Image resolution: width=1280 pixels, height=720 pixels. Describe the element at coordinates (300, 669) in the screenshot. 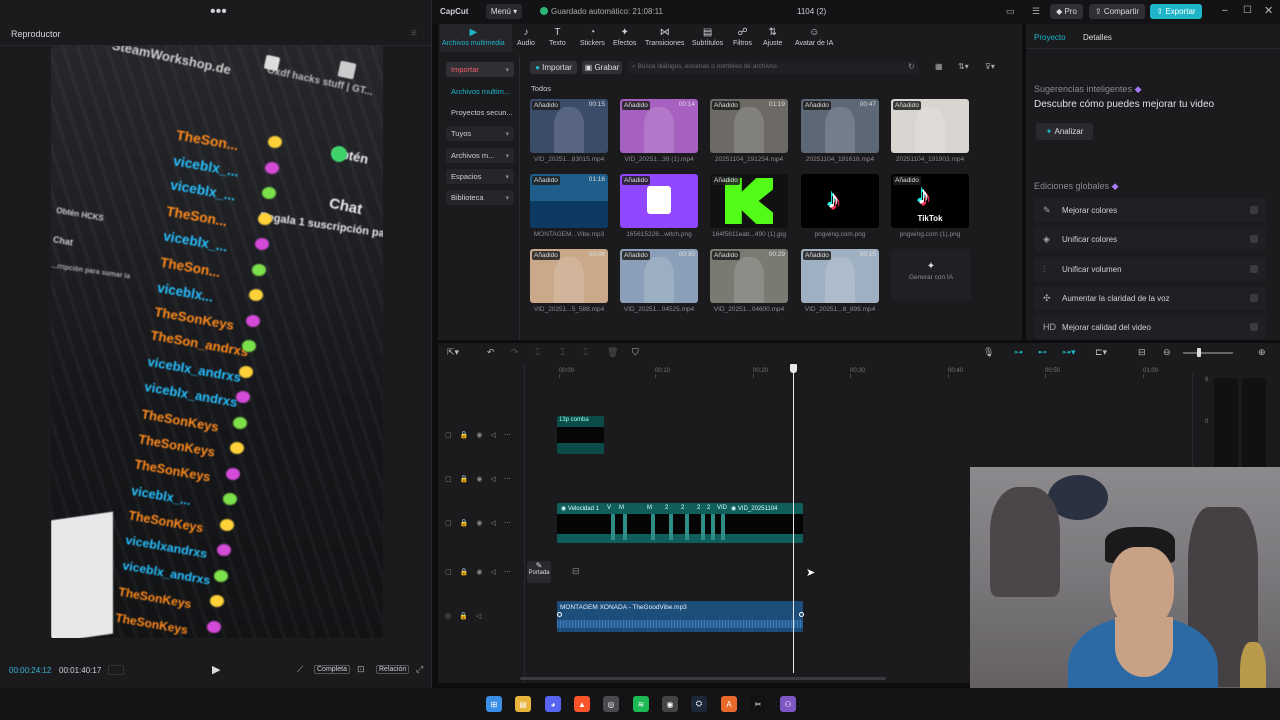

I see `crop-icon: ⟋` at that location.